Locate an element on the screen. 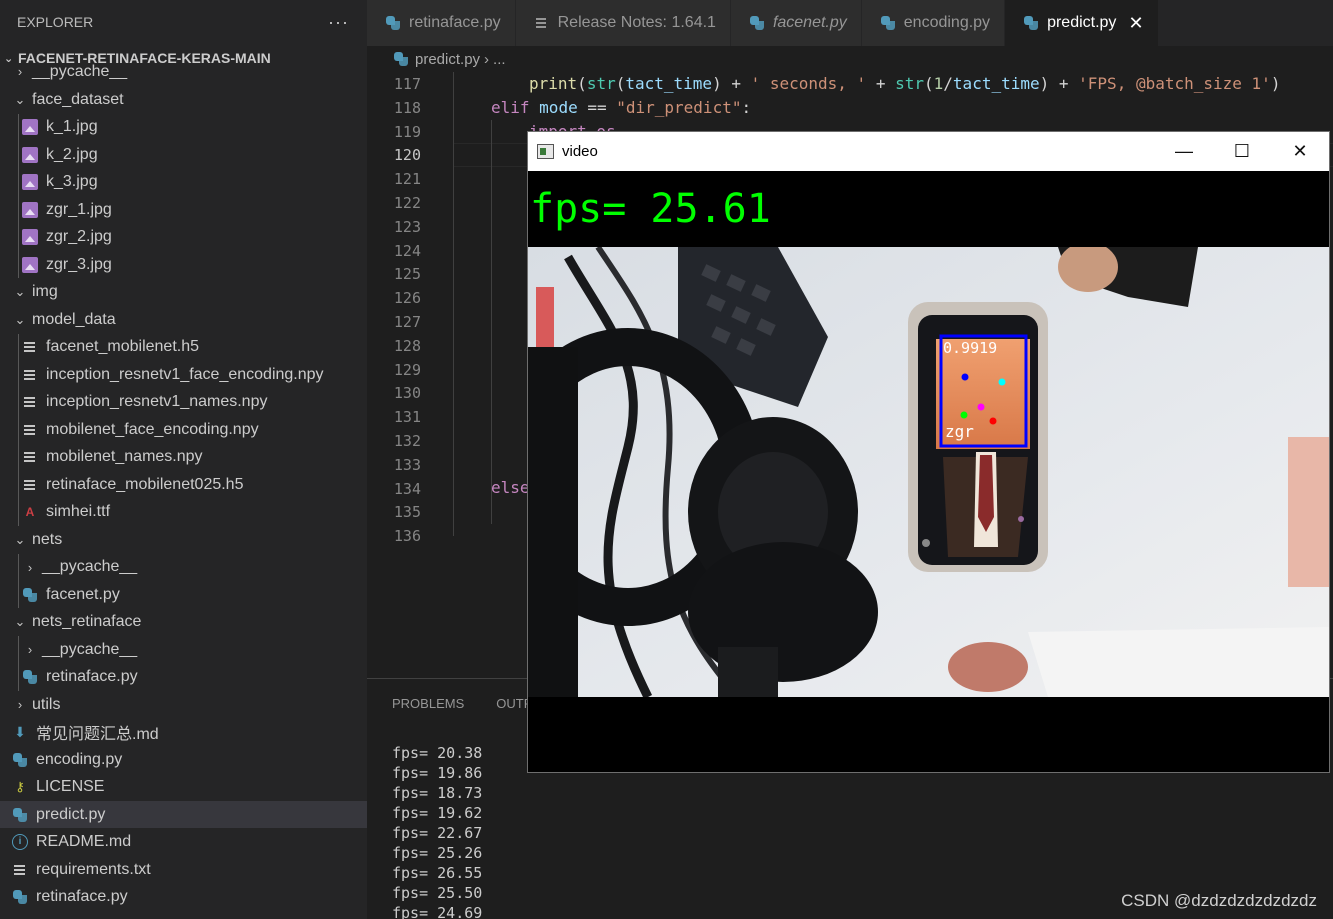 Image resolution: width=1333 pixels, height=919 pixels. tree-item: ⬇ 常见问题汇总.md is located at coordinates (183, 732).